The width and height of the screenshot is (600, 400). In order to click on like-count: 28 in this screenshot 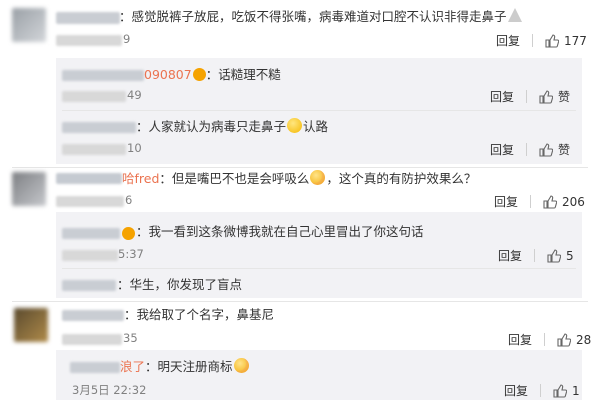, I will do `click(584, 339)`.